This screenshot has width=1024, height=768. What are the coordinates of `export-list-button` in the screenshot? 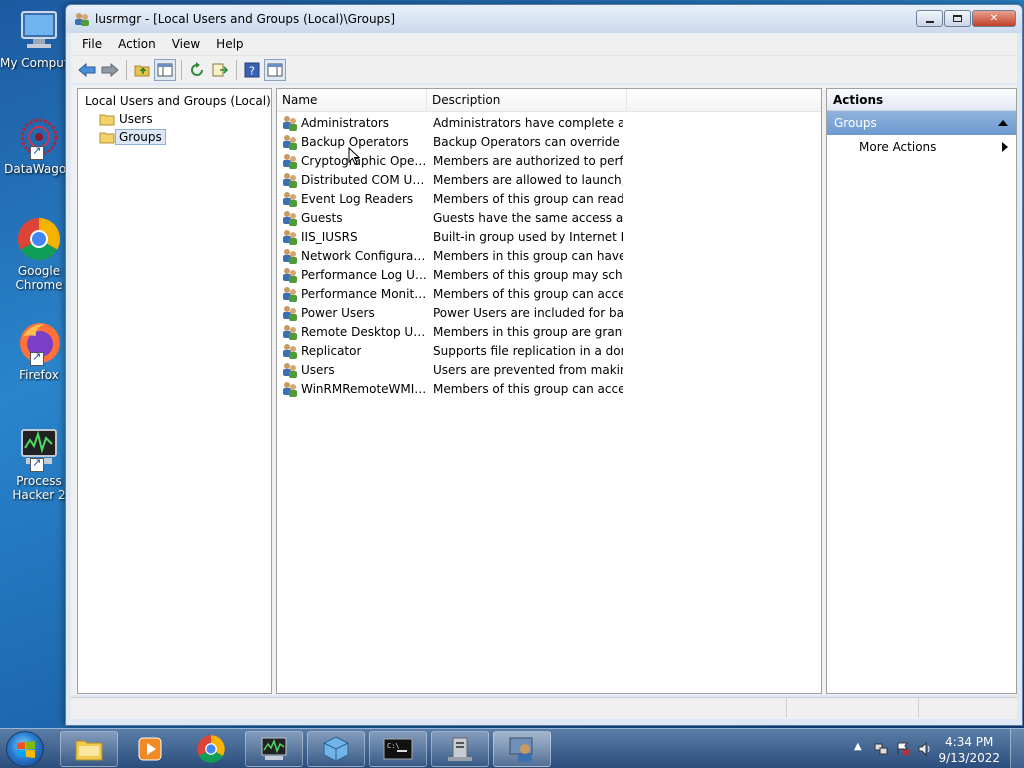 It's located at (220, 70).